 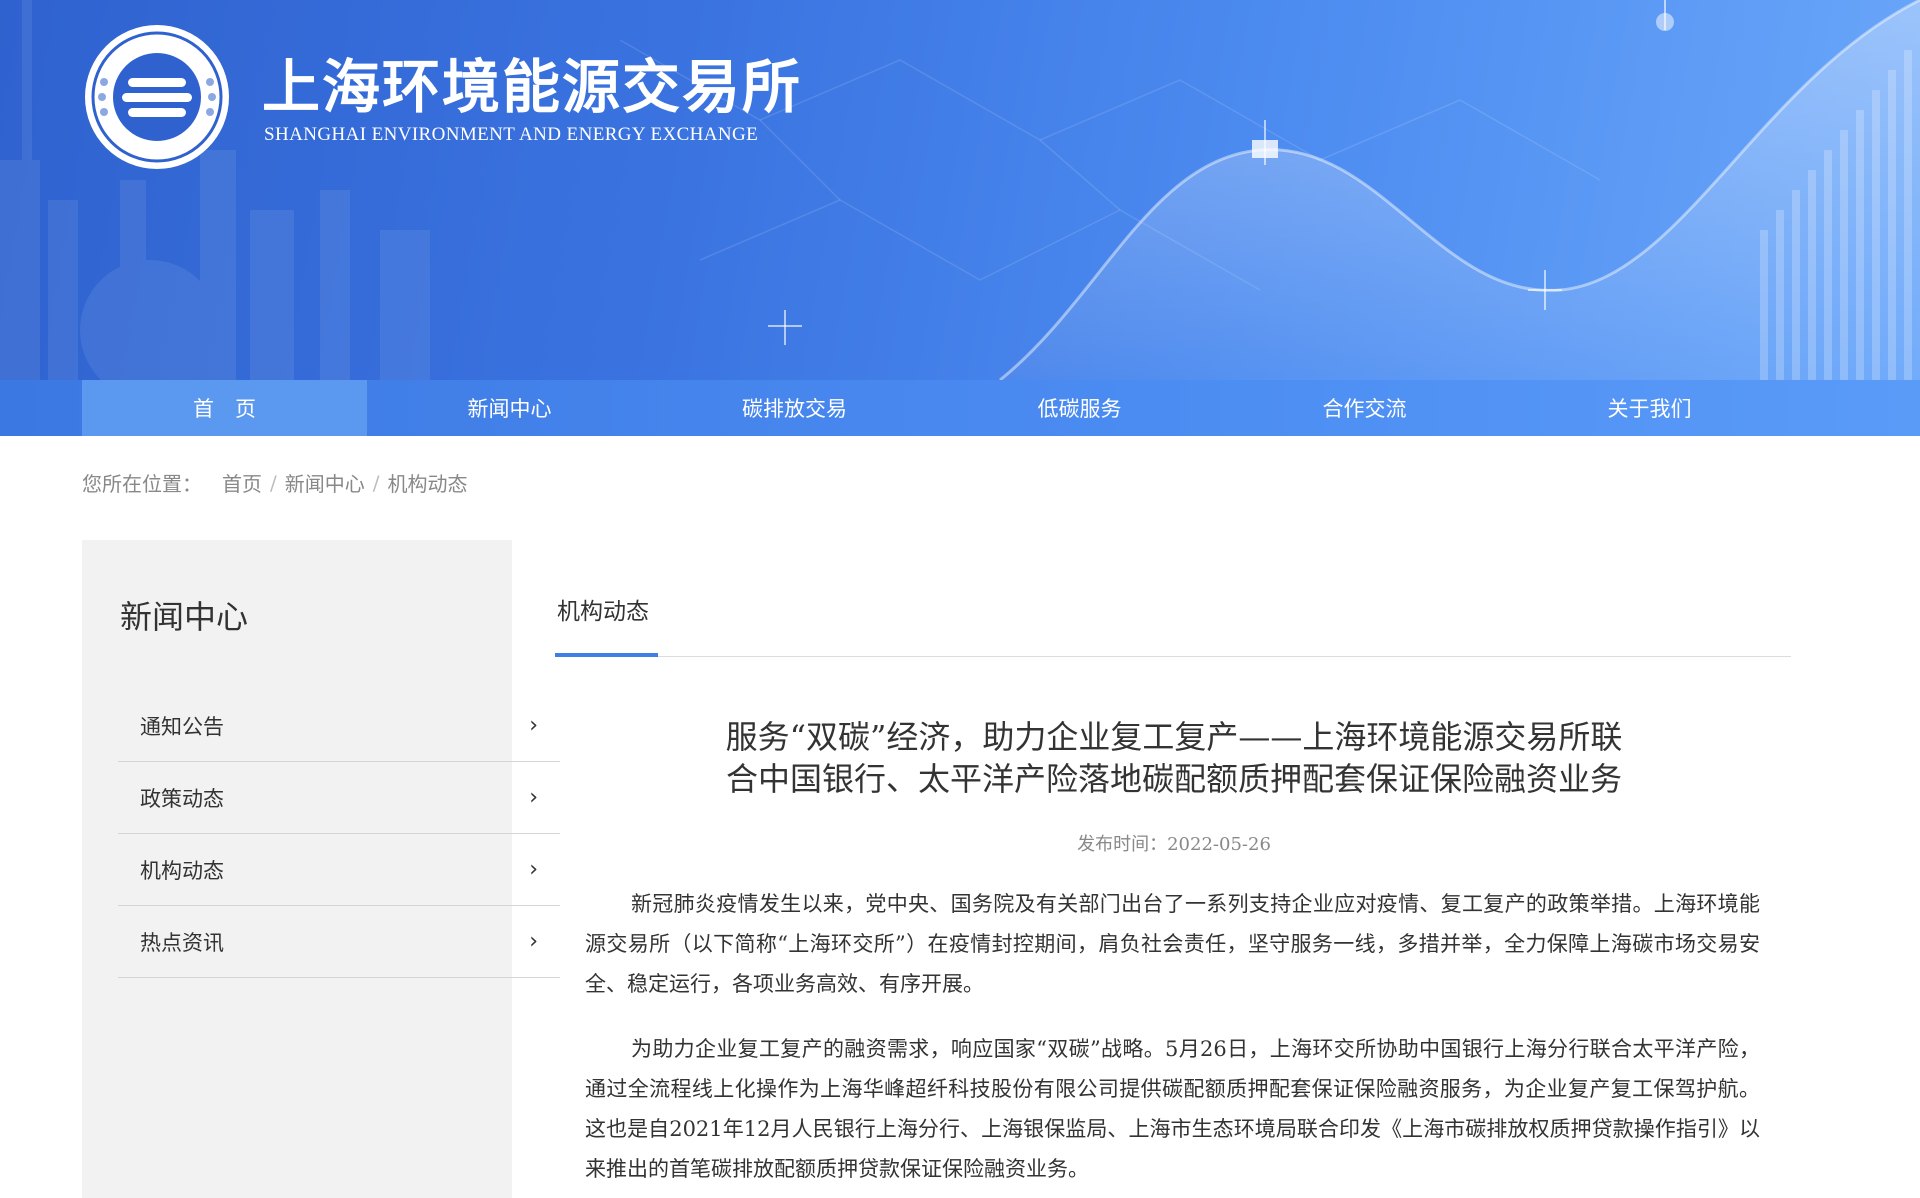 I want to click on breadcrumb-news-center-link: 新闻中心, so click(x=325, y=482).